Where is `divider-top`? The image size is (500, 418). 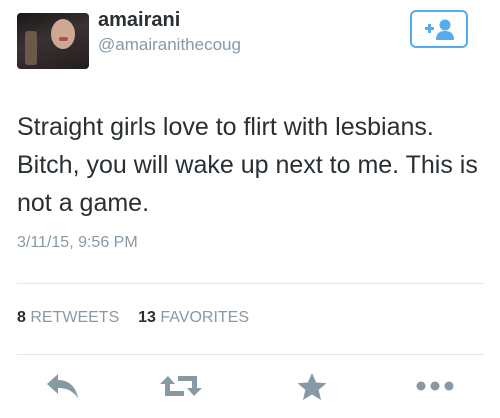 divider-top is located at coordinates (250, 283).